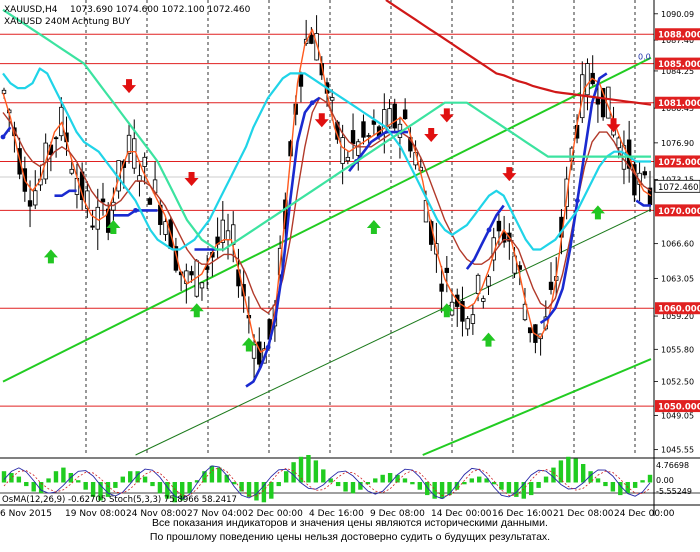 This screenshot has width=700, height=552. Describe the element at coordinates (336, 512) in the screenshot. I see `time-tick-label: 4 Dec 16:00` at that location.